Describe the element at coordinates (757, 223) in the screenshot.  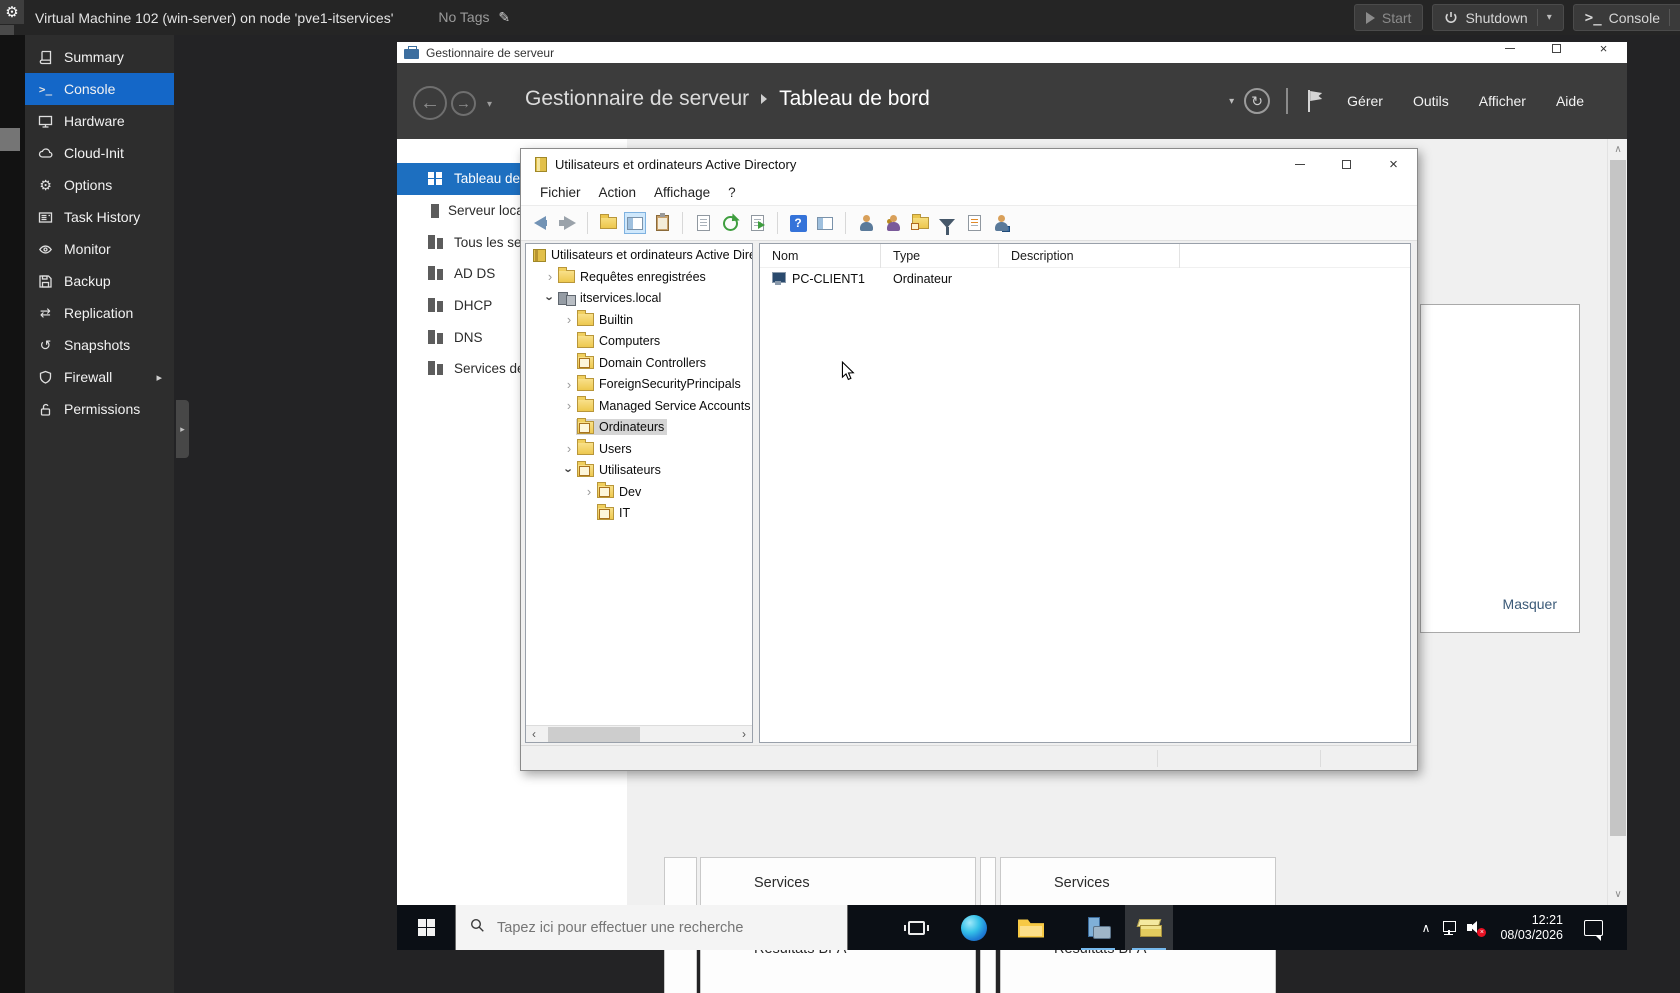
I see `export-icon` at that location.